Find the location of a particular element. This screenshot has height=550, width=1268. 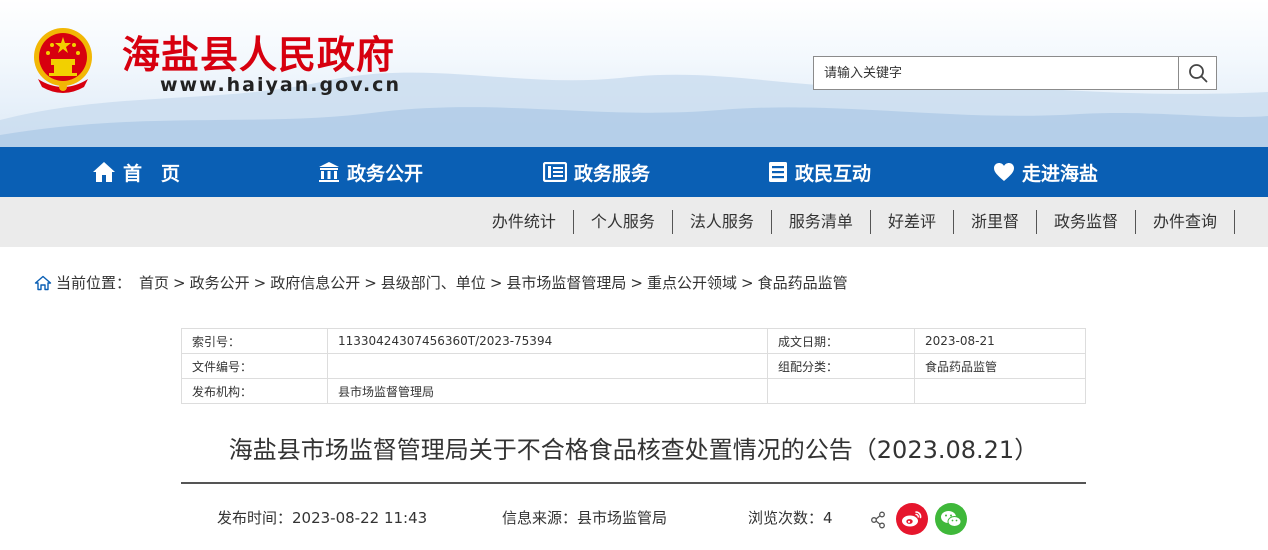

nav-government-services: 政务服务 is located at coordinates (596, 172).